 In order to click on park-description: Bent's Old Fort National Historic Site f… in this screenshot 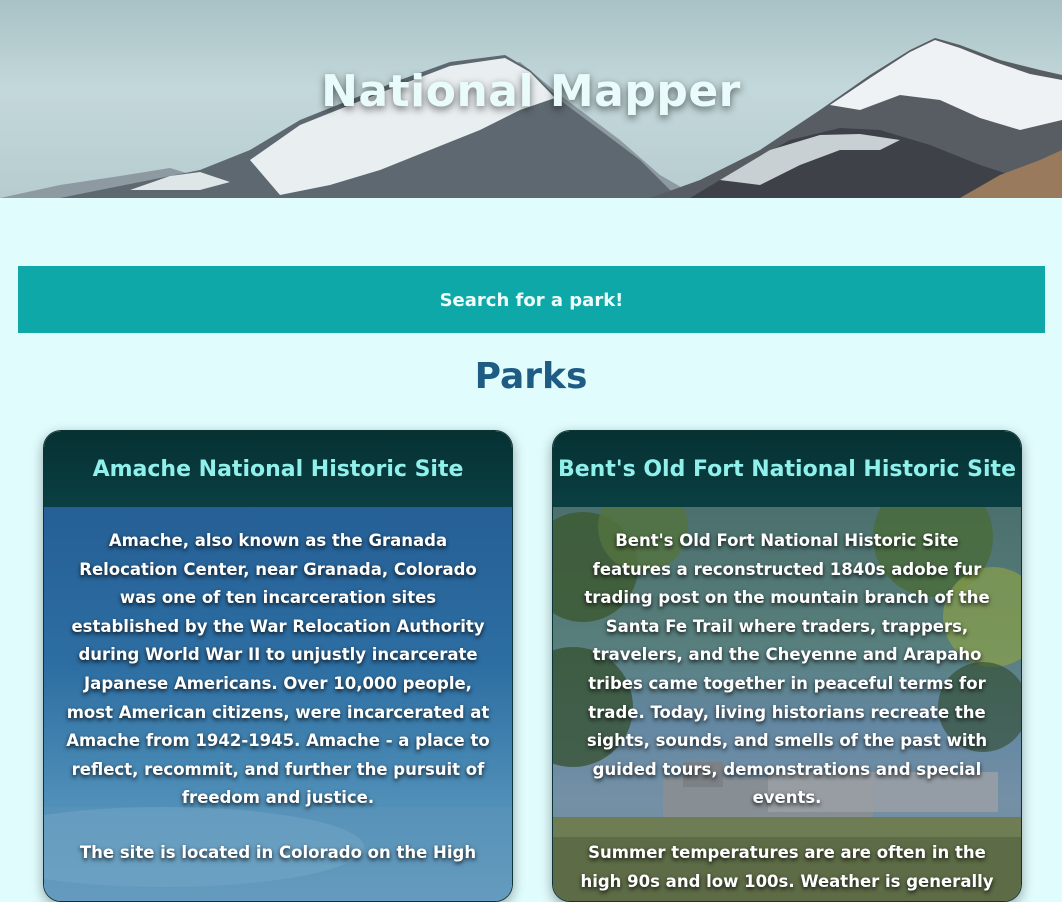, I will do `click(787, 669)`.